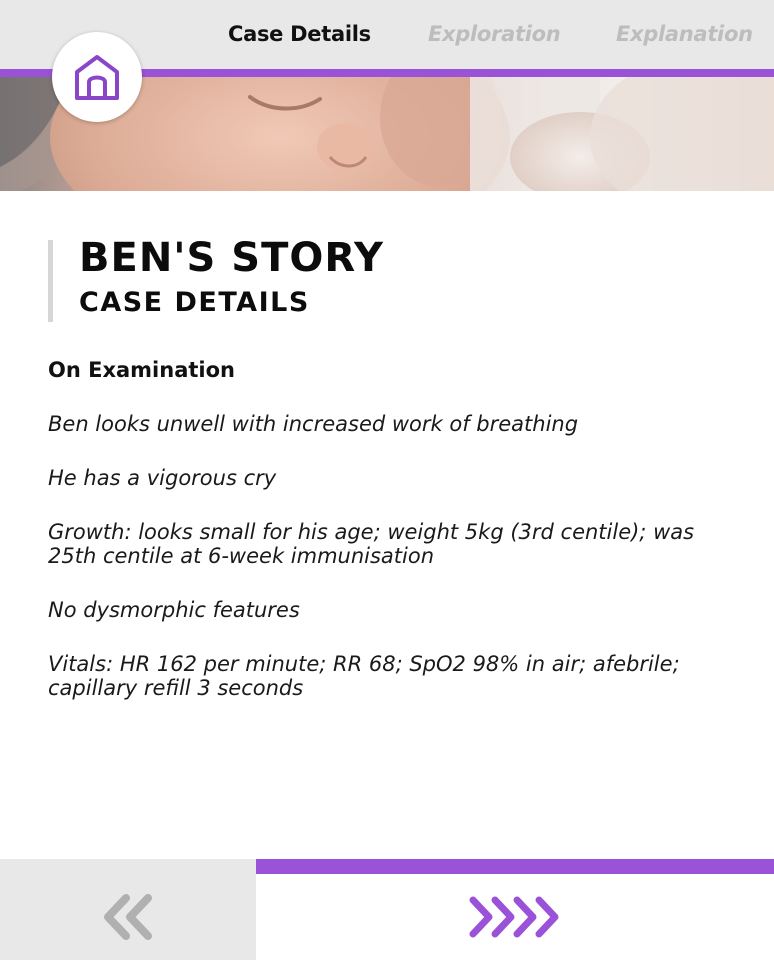 This screenshot has width=774, height=960. I want to click on home-button, so click(97, 77).